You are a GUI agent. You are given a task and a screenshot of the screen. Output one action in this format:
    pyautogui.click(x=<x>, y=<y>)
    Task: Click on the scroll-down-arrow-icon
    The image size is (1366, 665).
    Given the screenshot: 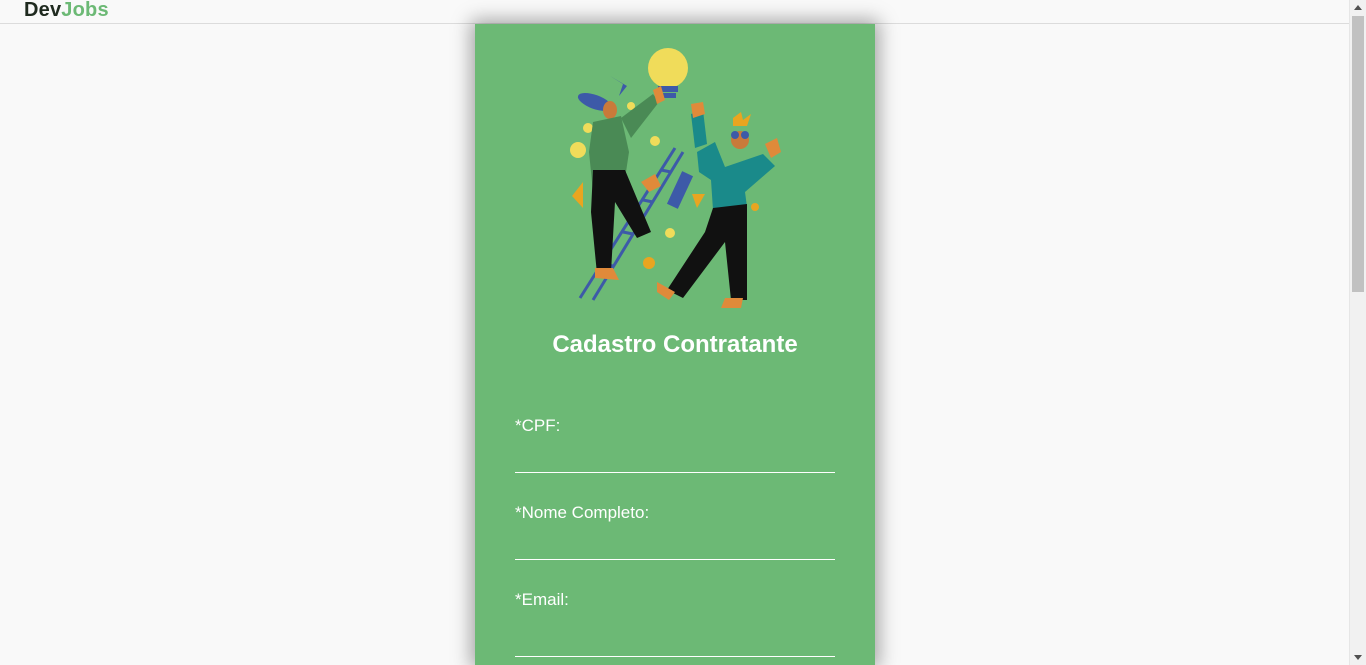 What is the action you would take?
    pyautogui.click(x=1358, y=657)
    